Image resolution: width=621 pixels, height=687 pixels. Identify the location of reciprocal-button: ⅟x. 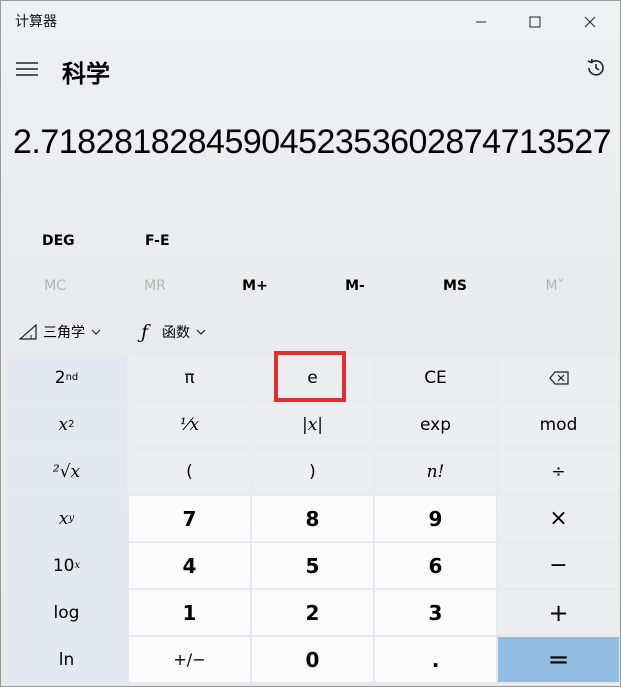
(189, 424).